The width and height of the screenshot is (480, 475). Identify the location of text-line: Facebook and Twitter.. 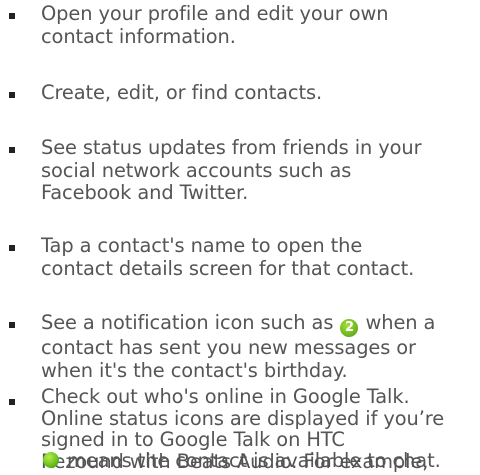
(145, 193).